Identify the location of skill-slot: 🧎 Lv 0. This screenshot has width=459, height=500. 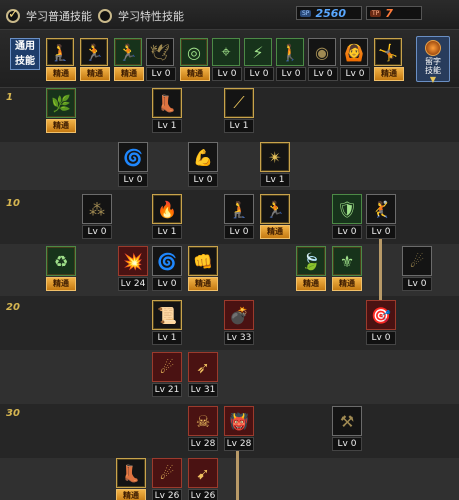
(239, 216).